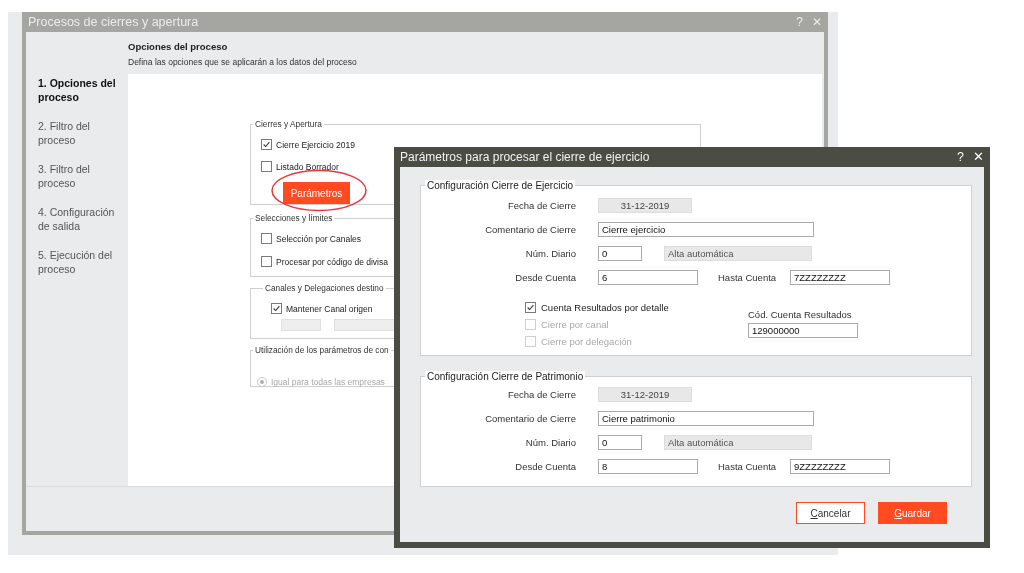  I want to click on cancel-button: Cancelar, so click(830, 513).